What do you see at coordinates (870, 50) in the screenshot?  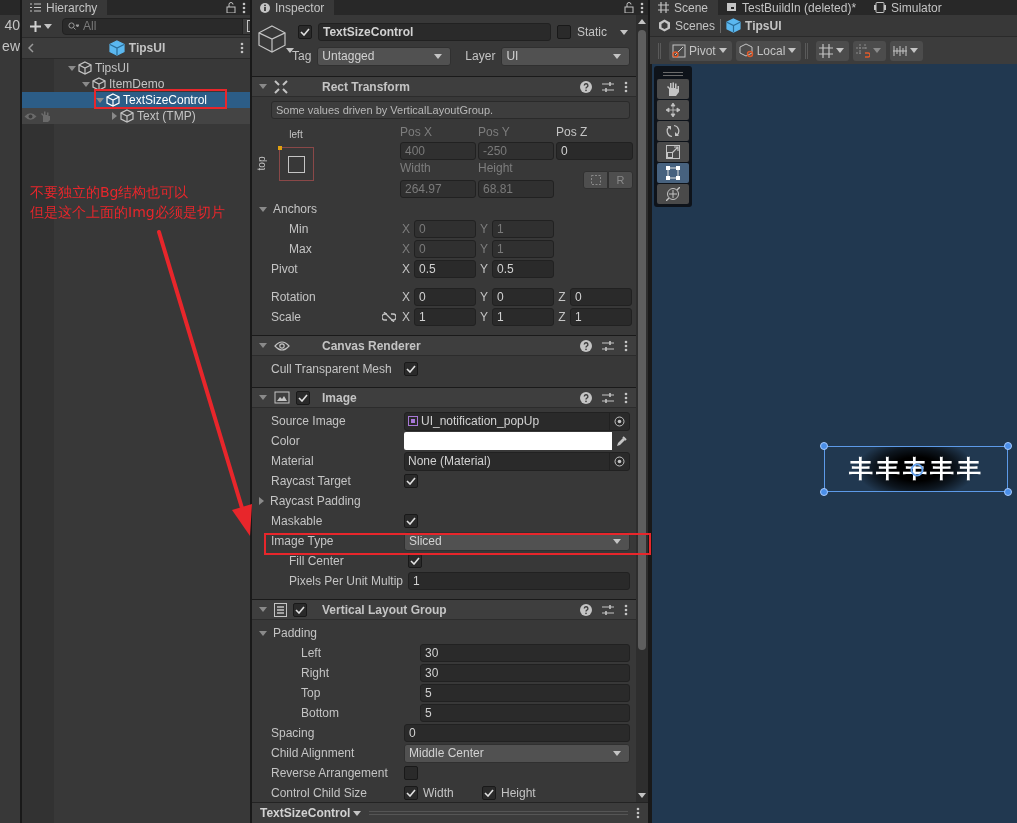 I see `snap-button` at bounding box center [870, 50].